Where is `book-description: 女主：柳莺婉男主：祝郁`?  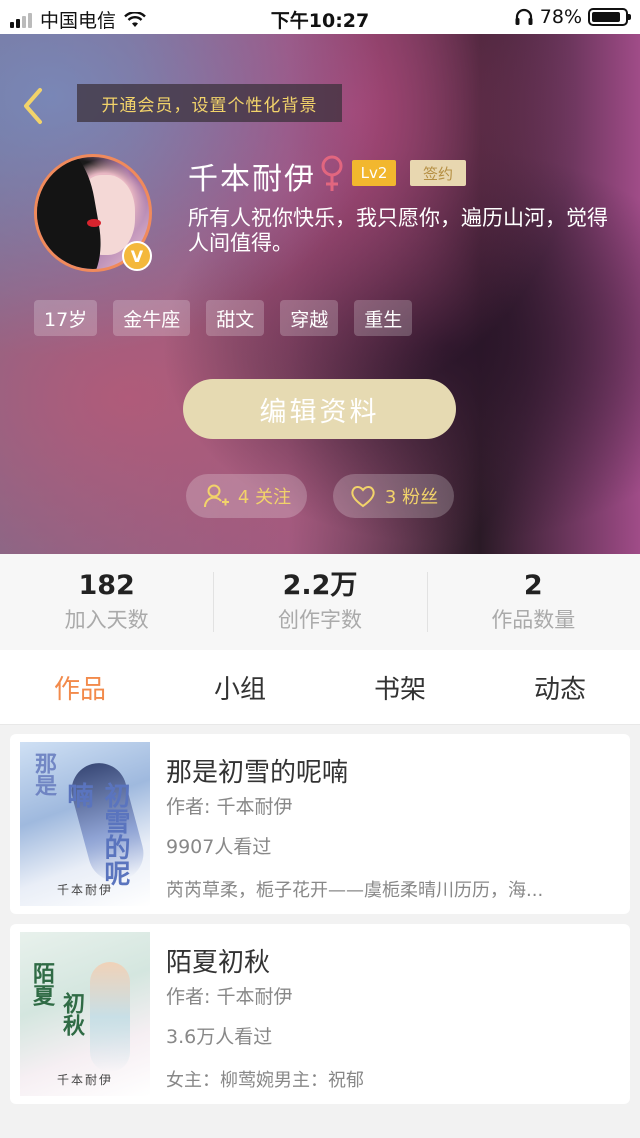 book-description: 女主：柳莺婉男主：祝郁 is located at coordinates (265, 1080).